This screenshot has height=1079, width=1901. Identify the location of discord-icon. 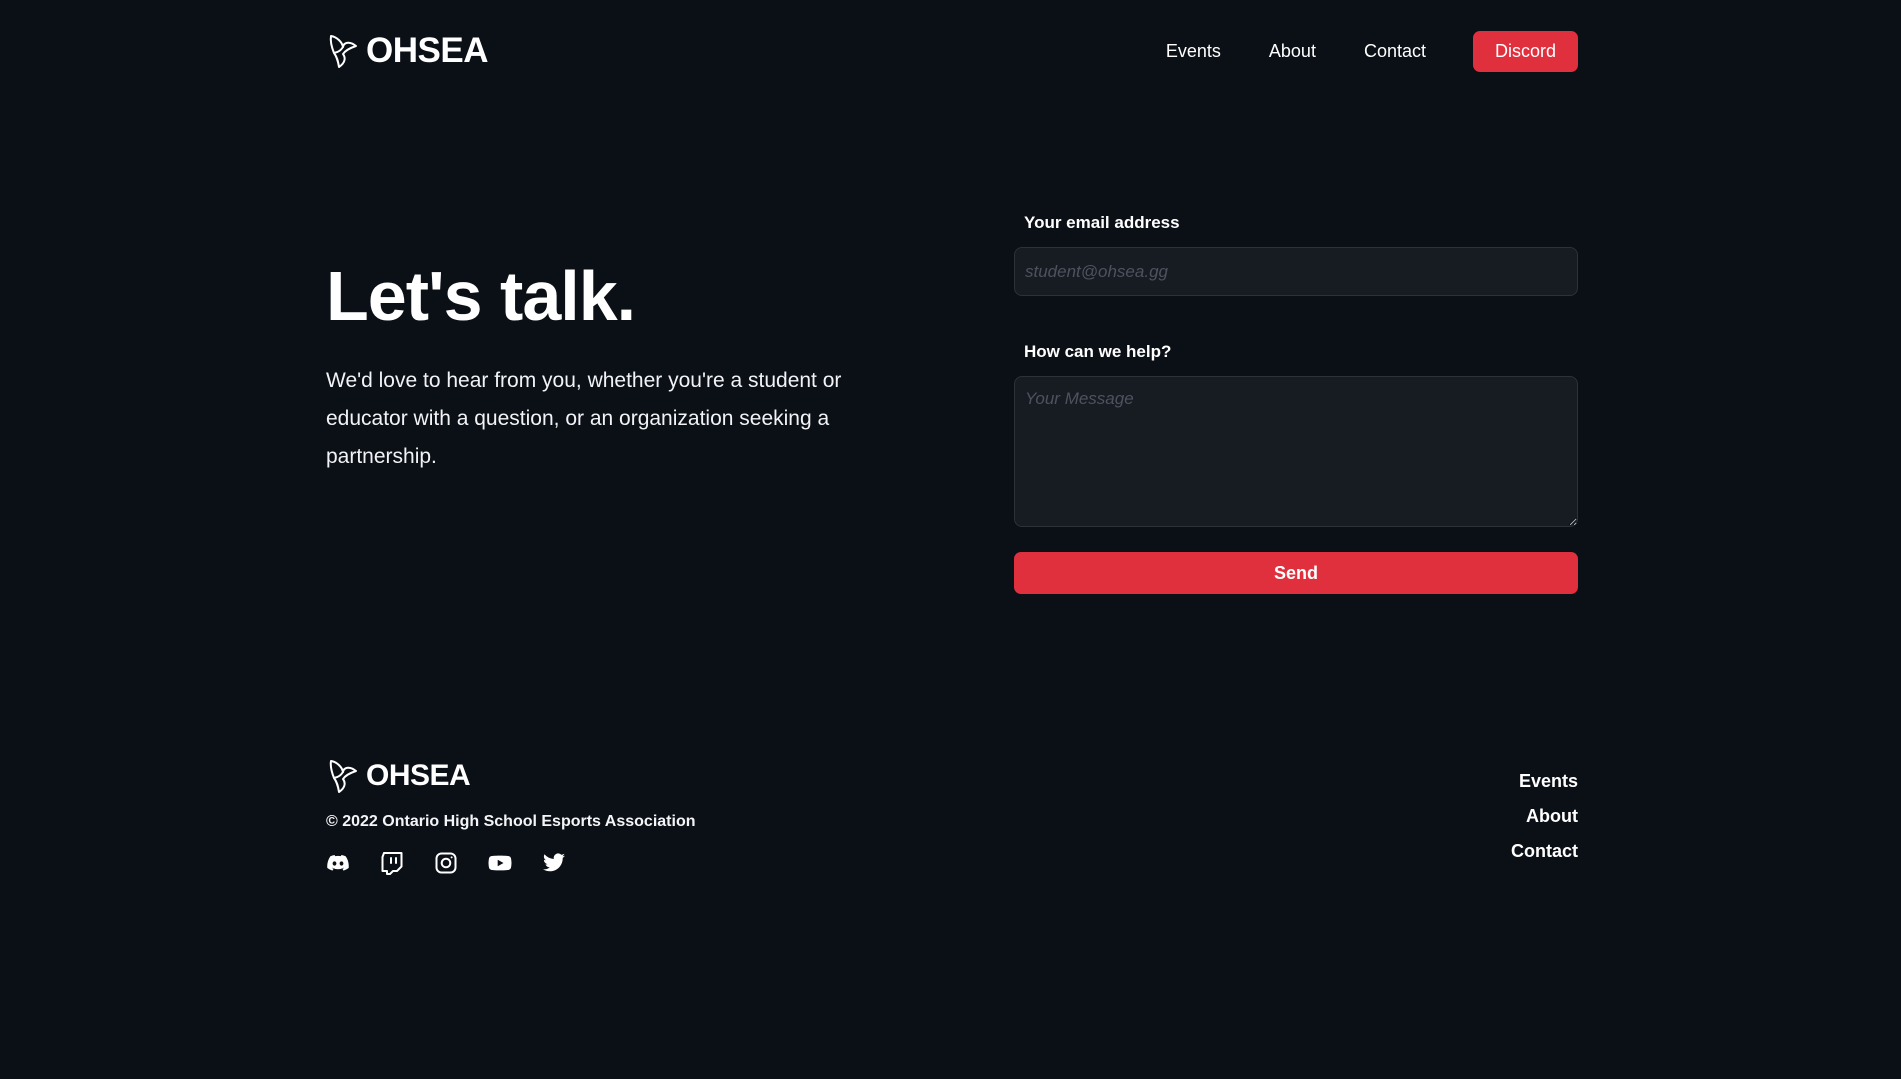
(338, 863).